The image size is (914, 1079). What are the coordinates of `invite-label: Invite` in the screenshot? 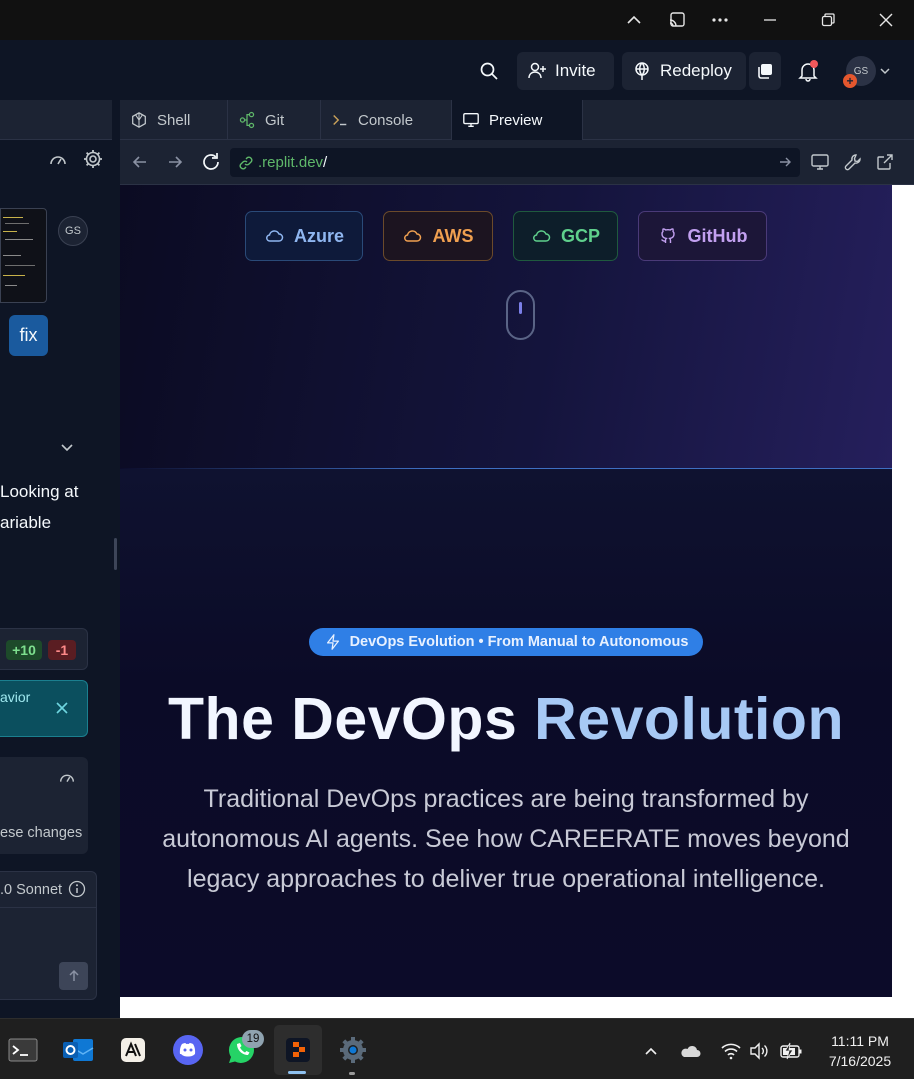 It's located at (575, 70).